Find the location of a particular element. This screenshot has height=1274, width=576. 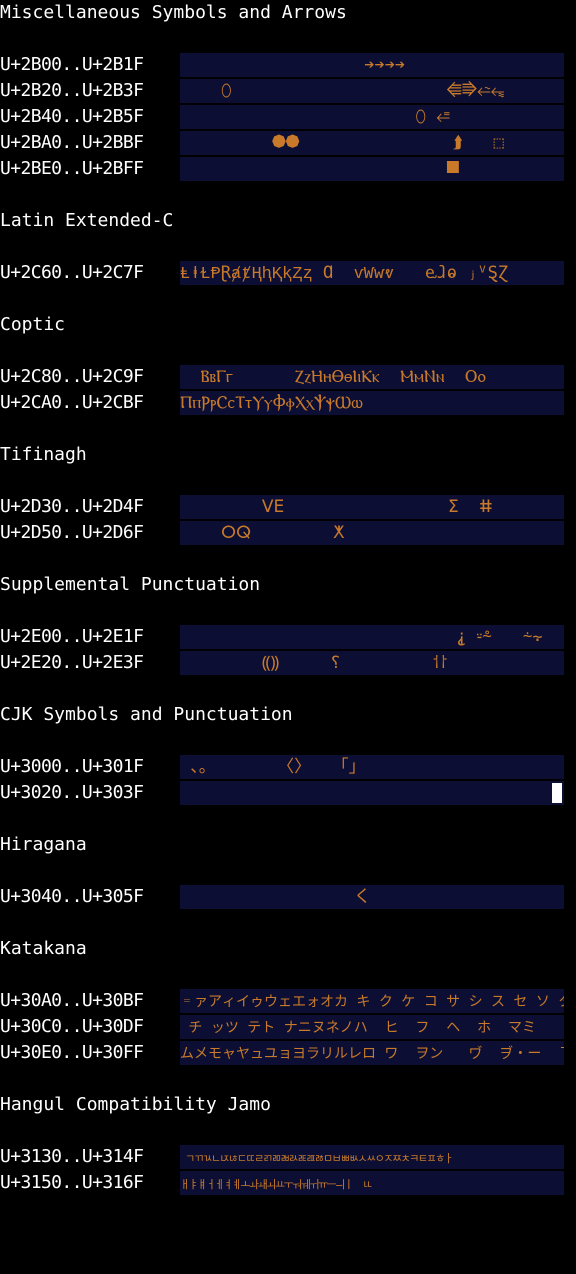

range-label: U+30E0..U+30FF is located at coordinates (72, 1052).